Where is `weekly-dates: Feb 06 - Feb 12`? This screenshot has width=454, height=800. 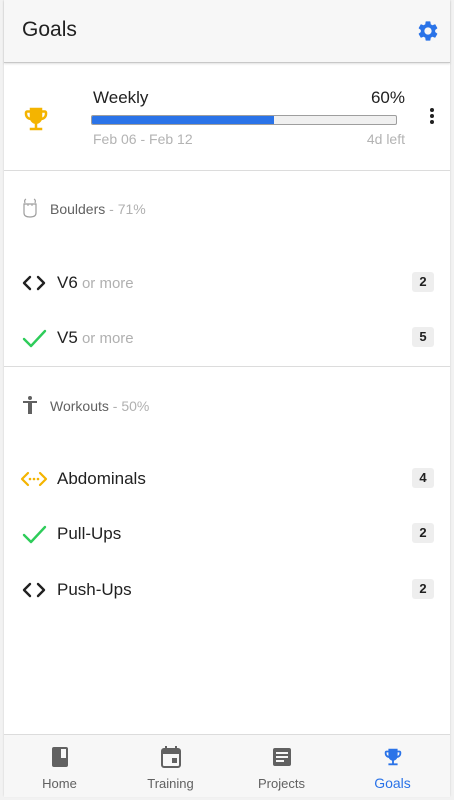
weekly-dates: Feb 06 - Feb 12 is located at coordinates (143, 139).